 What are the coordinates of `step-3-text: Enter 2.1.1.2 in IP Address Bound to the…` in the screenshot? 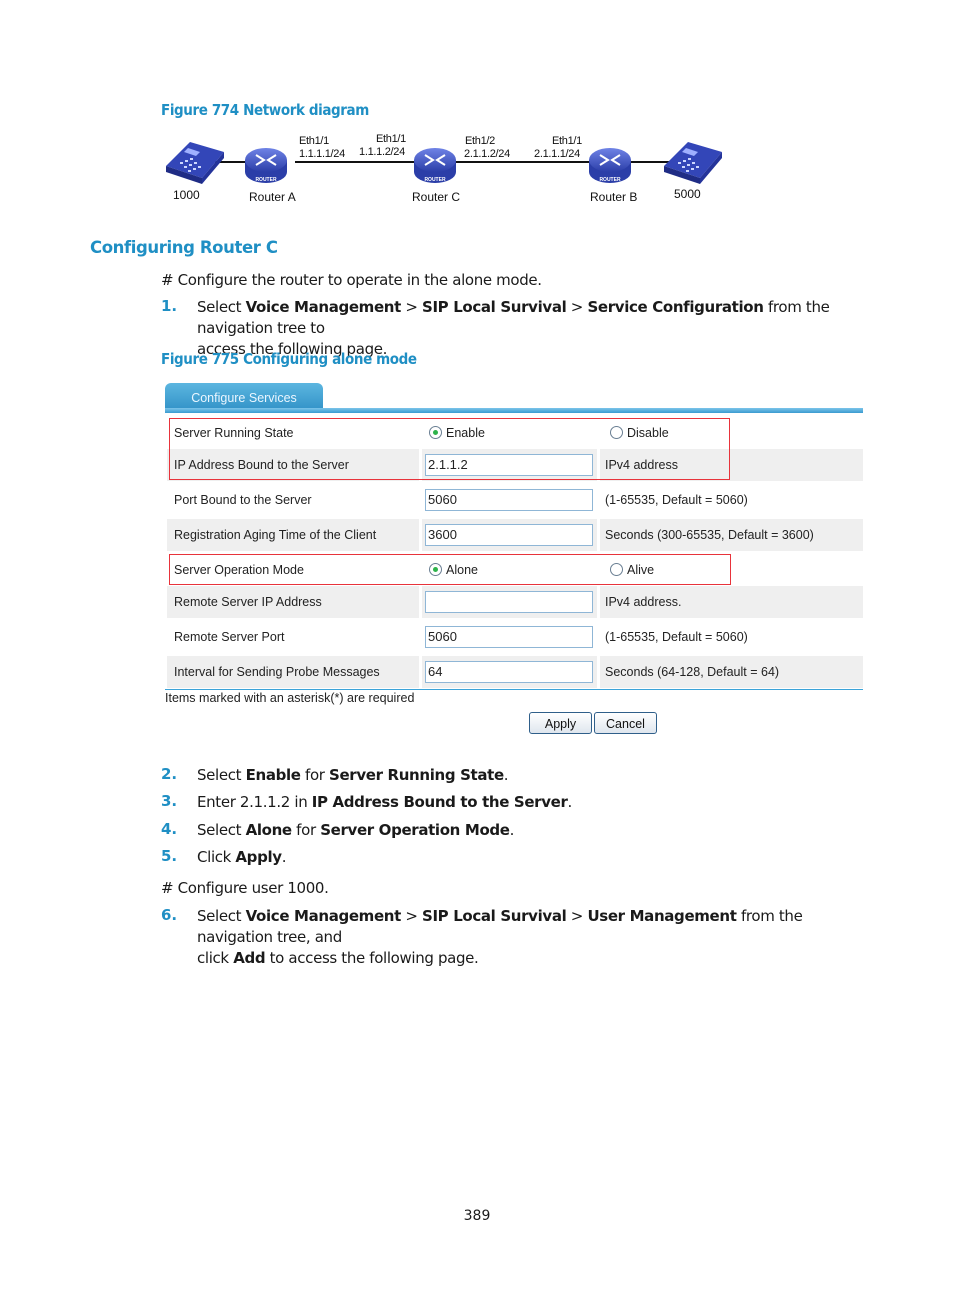 It's located at (384, 802).